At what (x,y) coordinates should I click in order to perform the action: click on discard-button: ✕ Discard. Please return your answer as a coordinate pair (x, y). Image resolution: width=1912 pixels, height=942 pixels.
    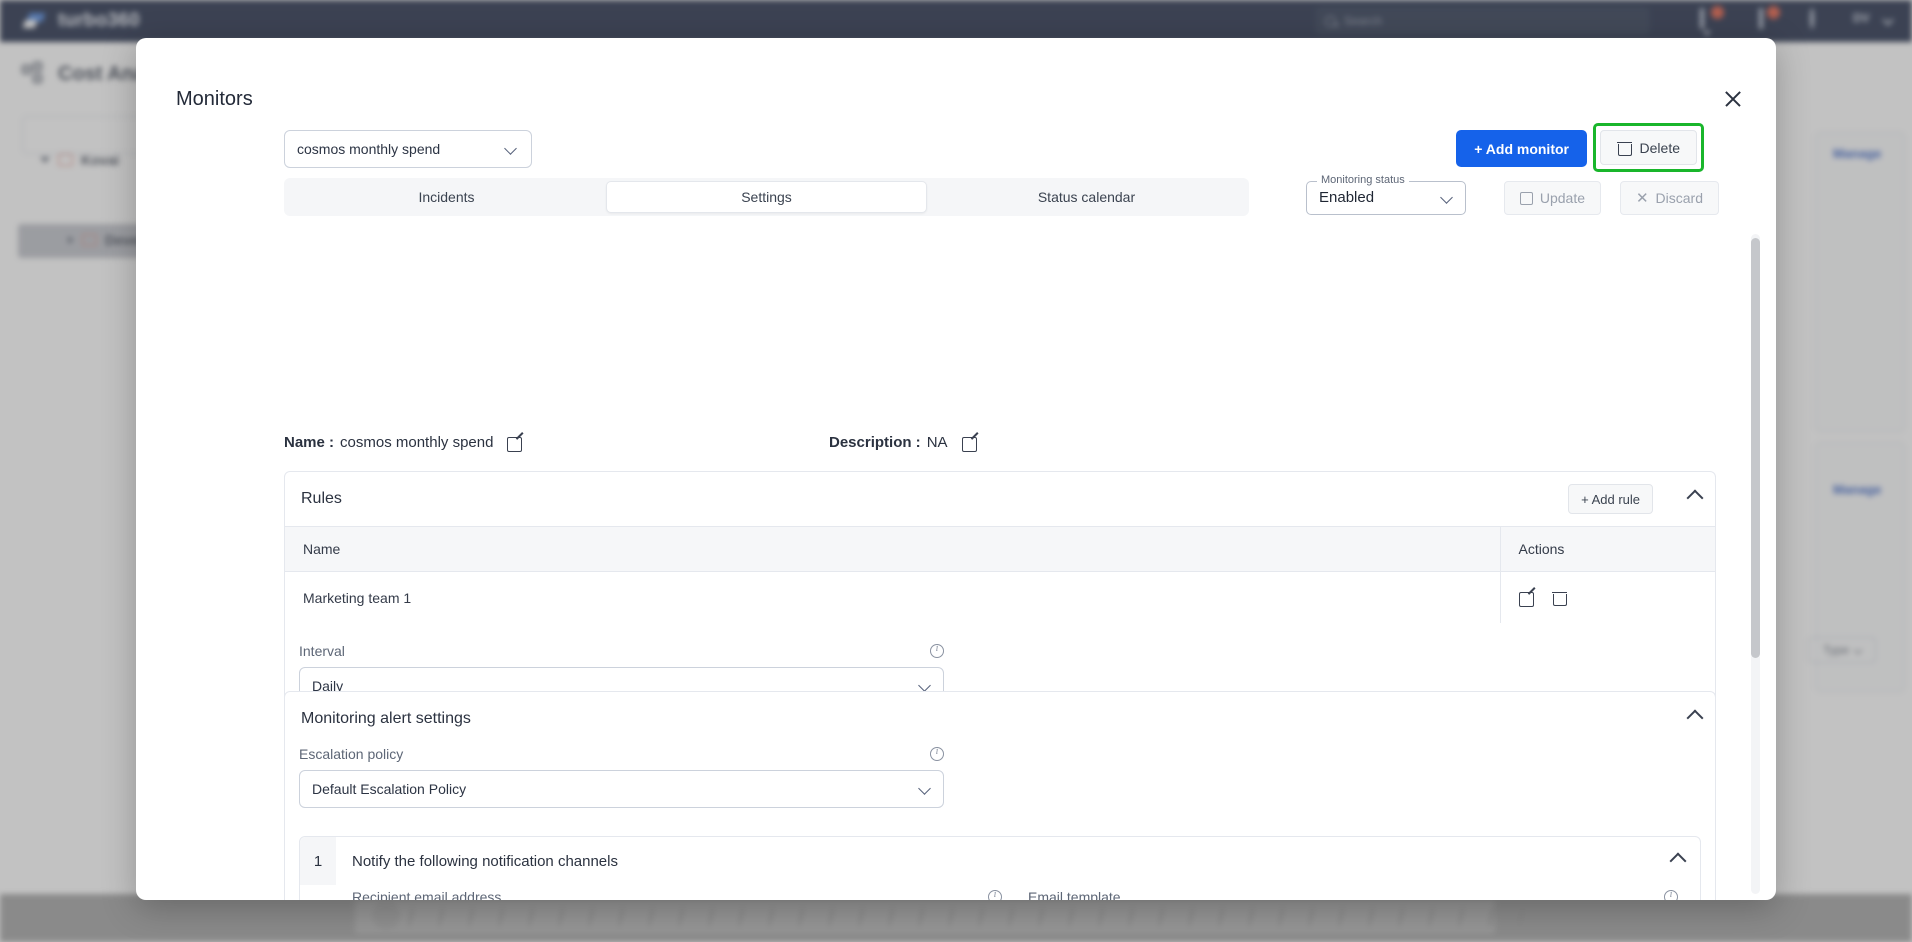
    Looking at the image, I should click on (1669, 198).